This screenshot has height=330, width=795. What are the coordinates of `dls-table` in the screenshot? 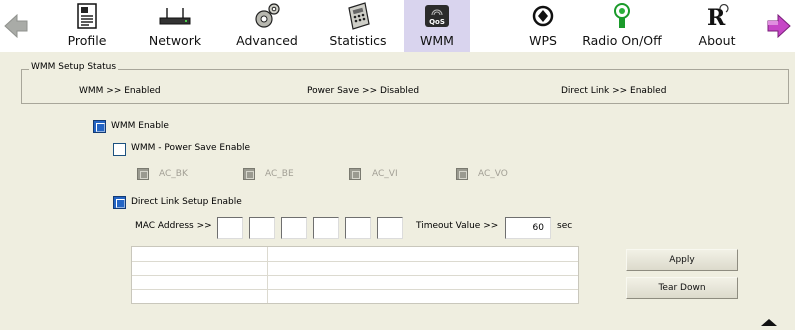 It's located at (355, 275).